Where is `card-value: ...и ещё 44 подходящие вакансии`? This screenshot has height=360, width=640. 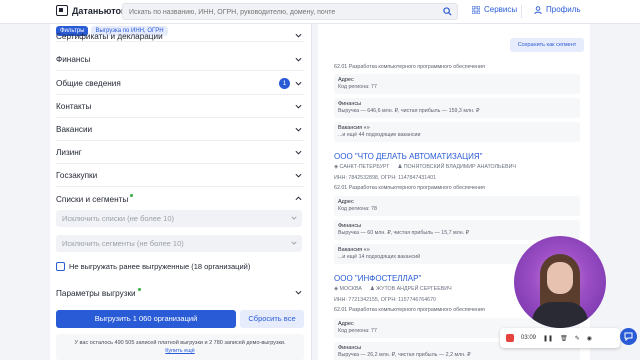 card-value: ...и ещё 44 подходящие вакансии is located at coordinates (379, 135).